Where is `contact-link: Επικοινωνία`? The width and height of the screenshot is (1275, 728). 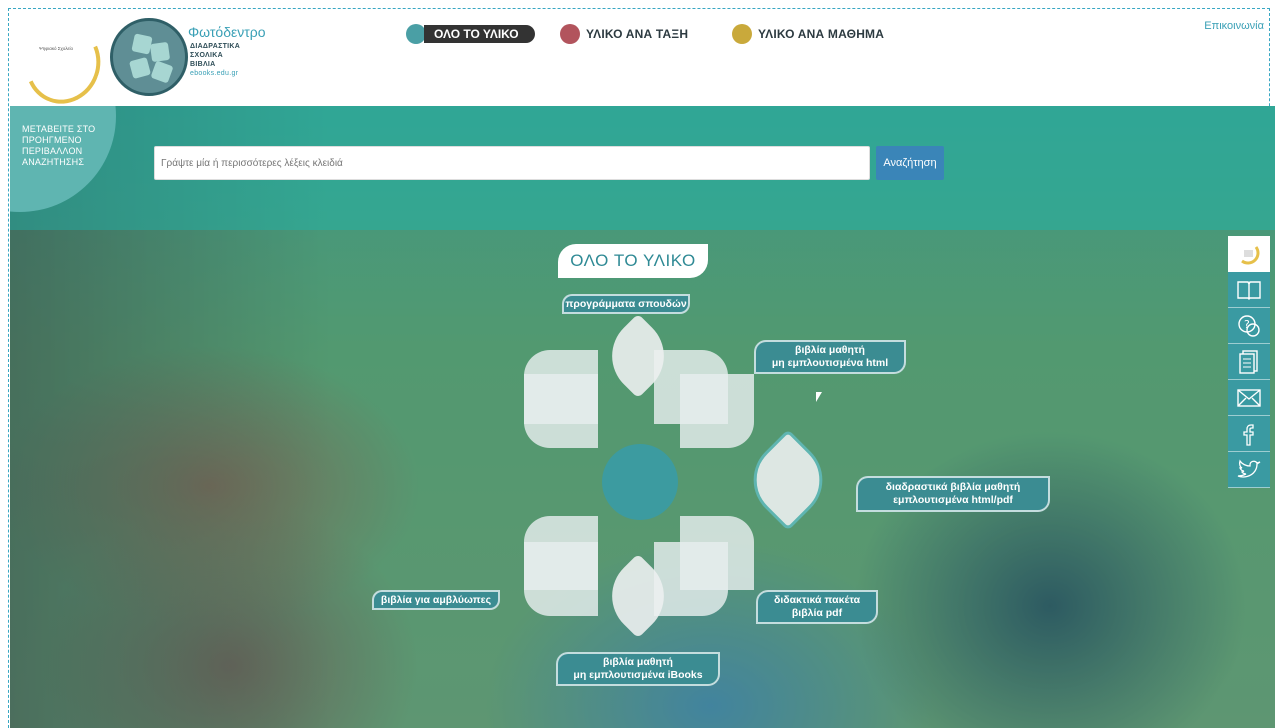
contact-link: Επικοινωνία is located at coordinates (1234, 26).